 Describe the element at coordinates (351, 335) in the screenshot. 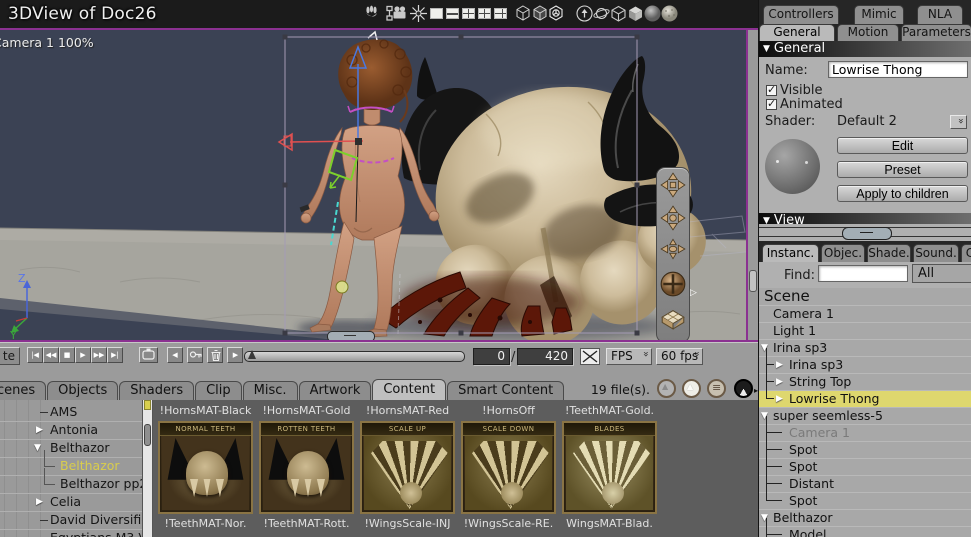

I see `viewport-splitter-handle` at that location.